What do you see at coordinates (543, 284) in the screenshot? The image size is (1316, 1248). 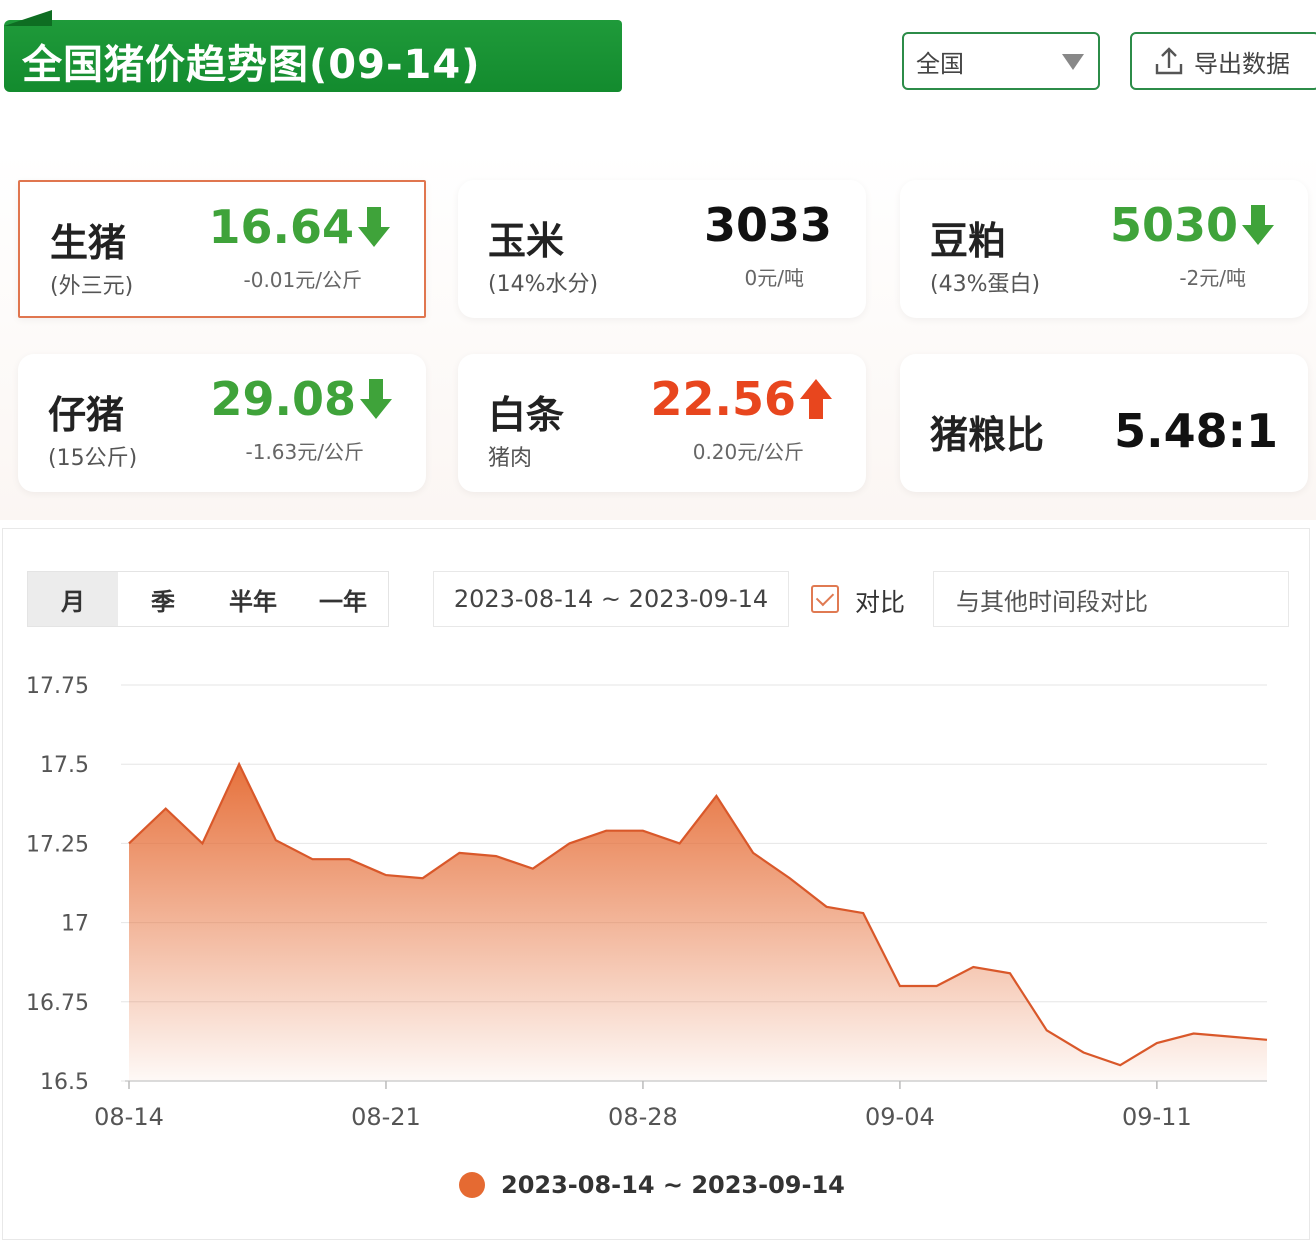 I see `card-sub: (14%水分)` at bounding box center [543, 284].